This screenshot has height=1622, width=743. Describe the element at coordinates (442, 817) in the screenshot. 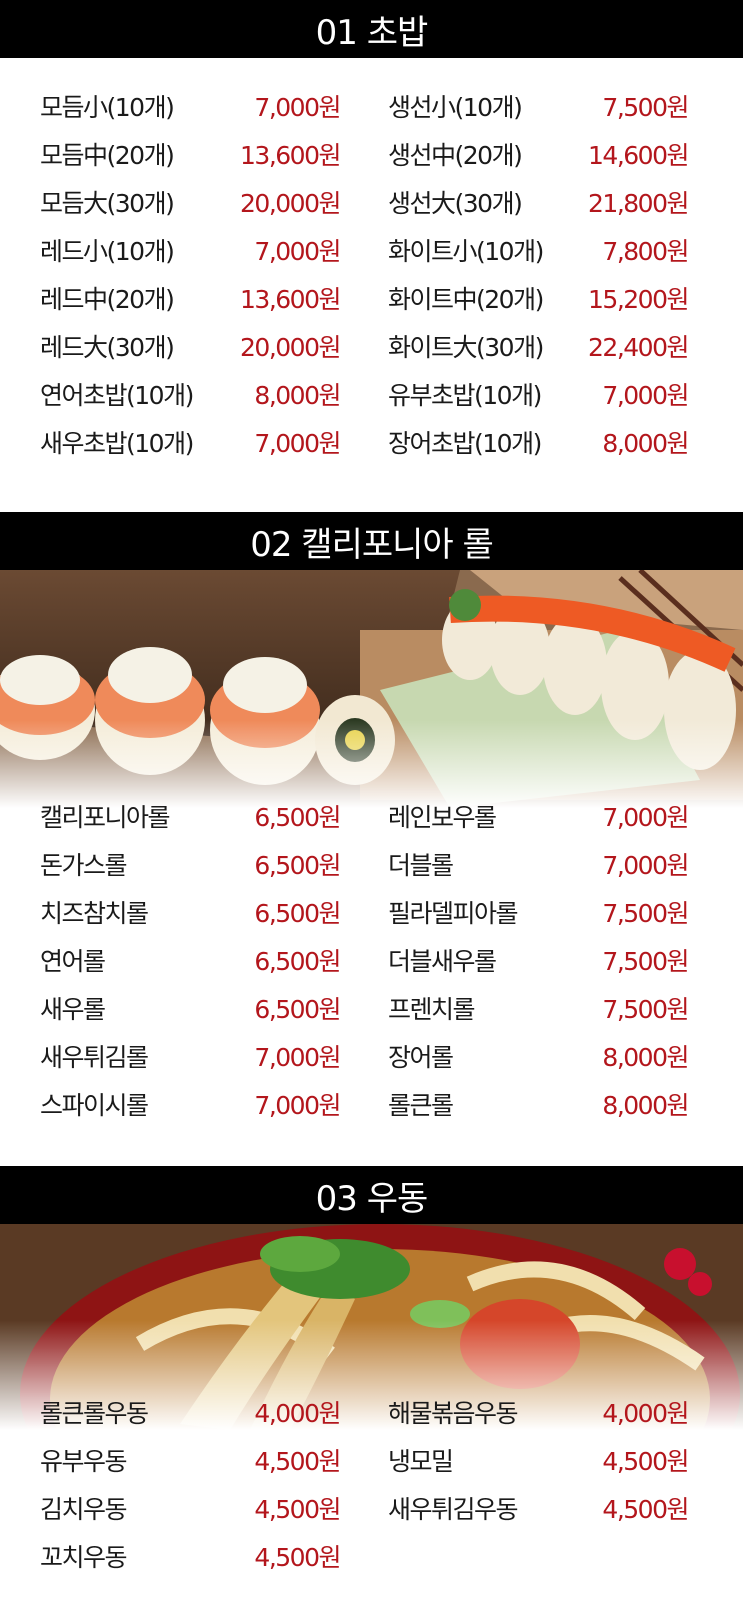

I see `menu-item-name: 레인보우롤` at that location.